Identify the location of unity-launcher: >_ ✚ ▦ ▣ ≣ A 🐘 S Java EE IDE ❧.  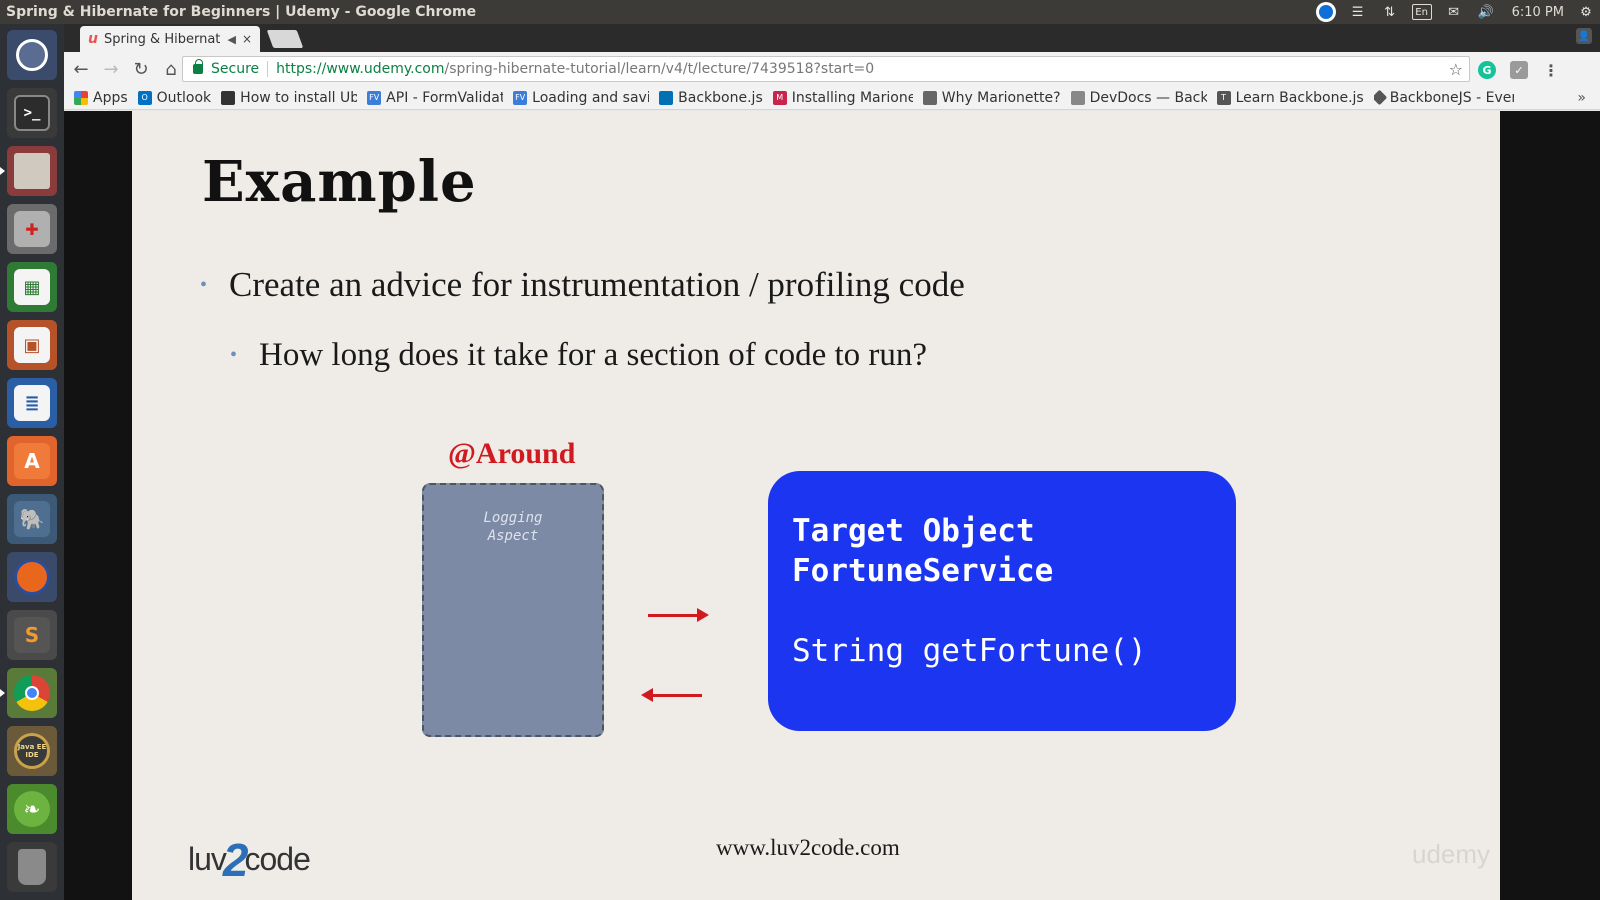
(32, 462).